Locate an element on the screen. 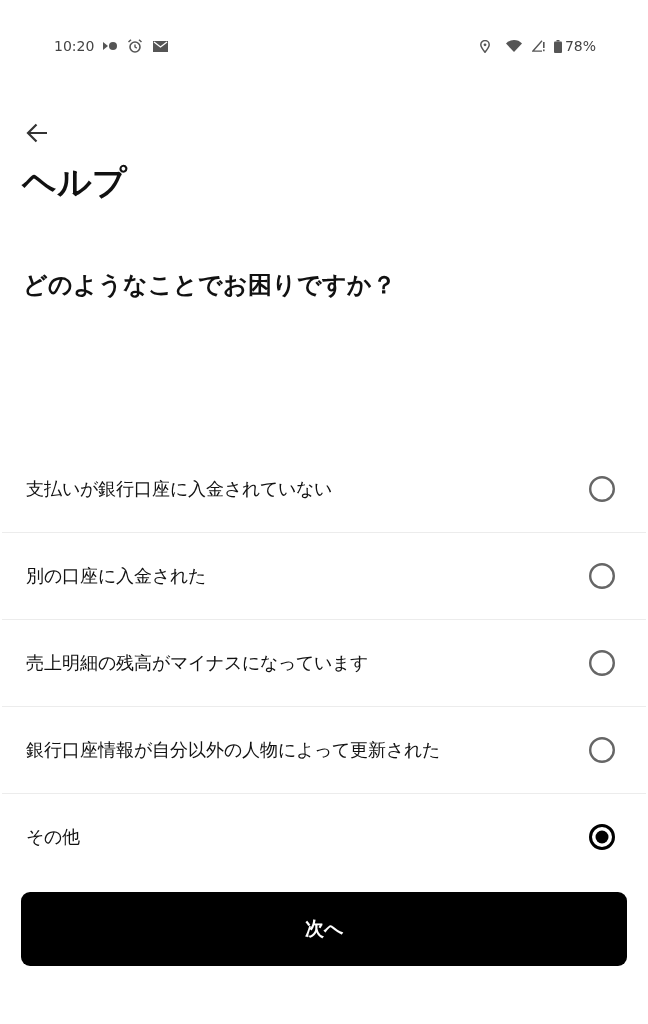 This screenshot has width=648, height=1024. status-time: 10:20 is located at coordinates (74, 46).